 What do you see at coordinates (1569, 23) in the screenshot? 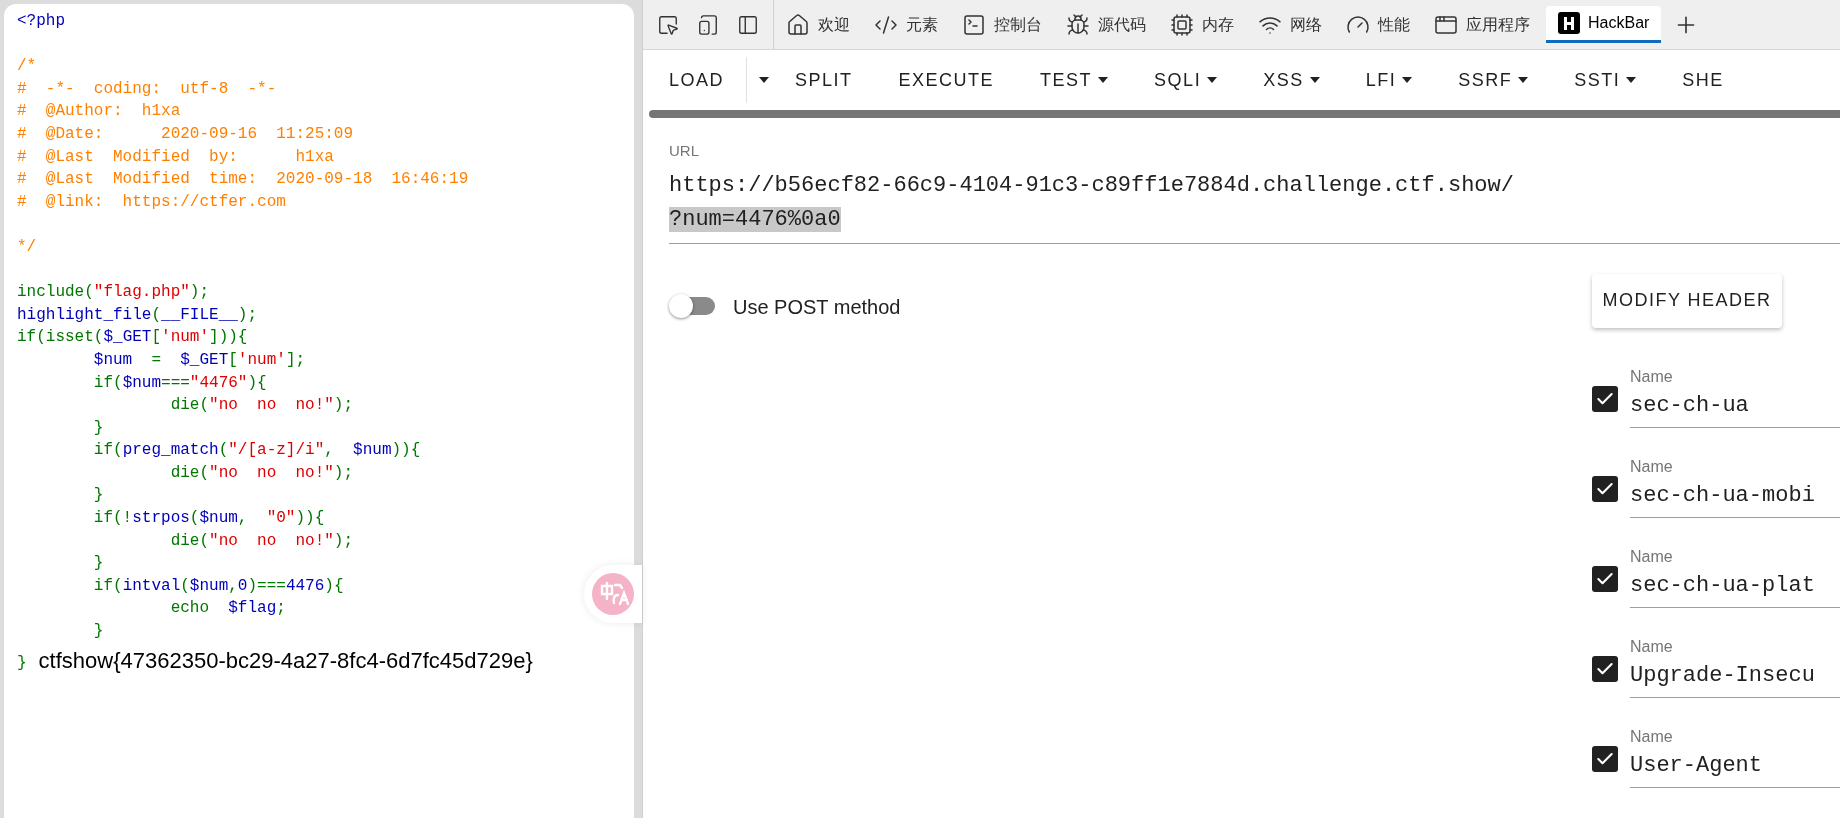
I see `hackbar-logo-icon` at bounding box center [1569, 23].